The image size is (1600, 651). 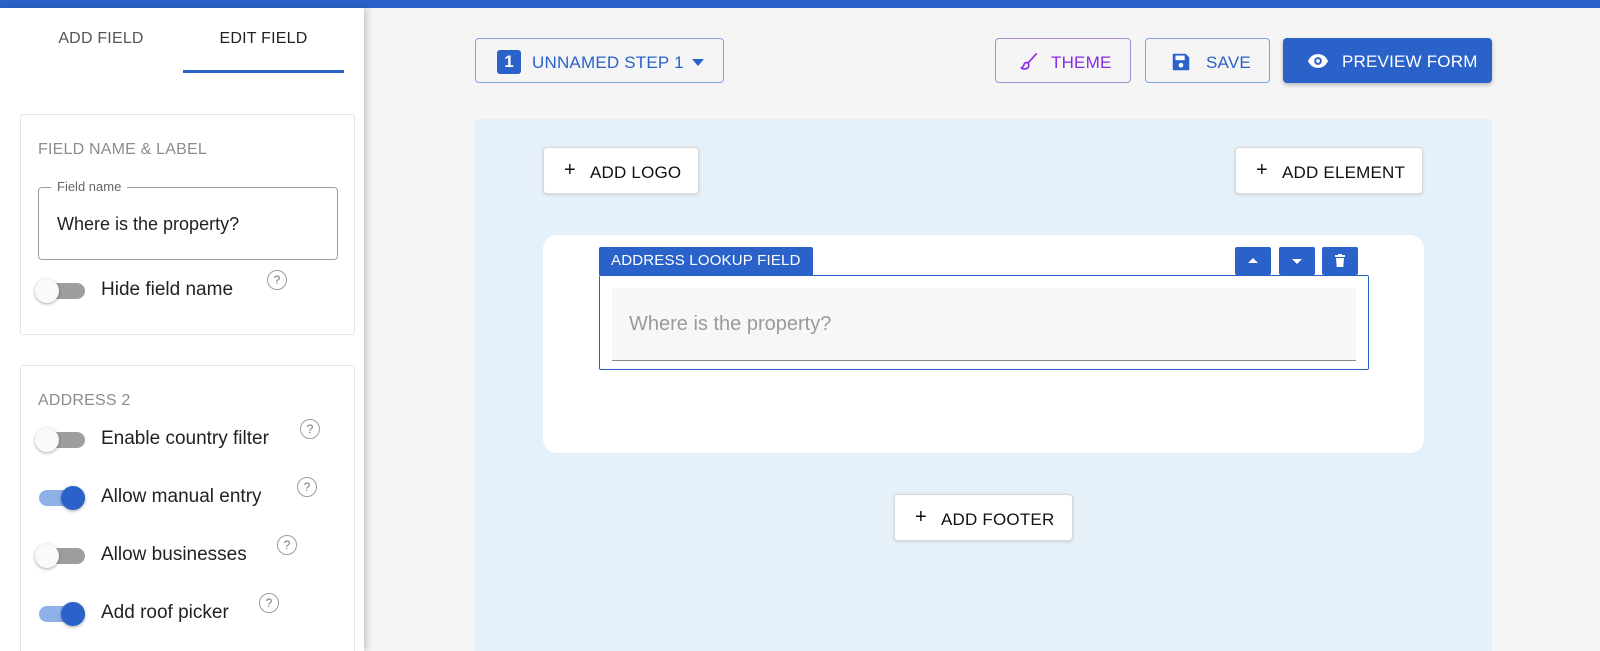 What do you see at coordinates (61, 439) in the screenshot?
I see `country-filter-toggle` at bounding box center [61, 439].